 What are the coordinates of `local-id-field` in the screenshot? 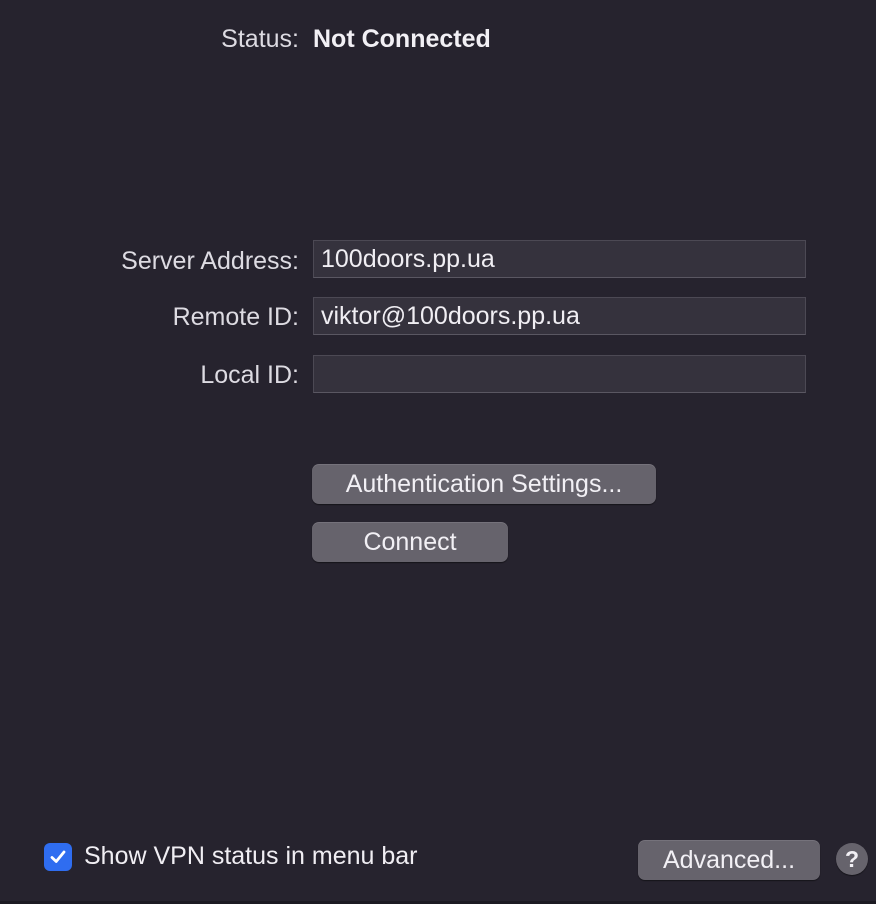 It's located at (559, 374).